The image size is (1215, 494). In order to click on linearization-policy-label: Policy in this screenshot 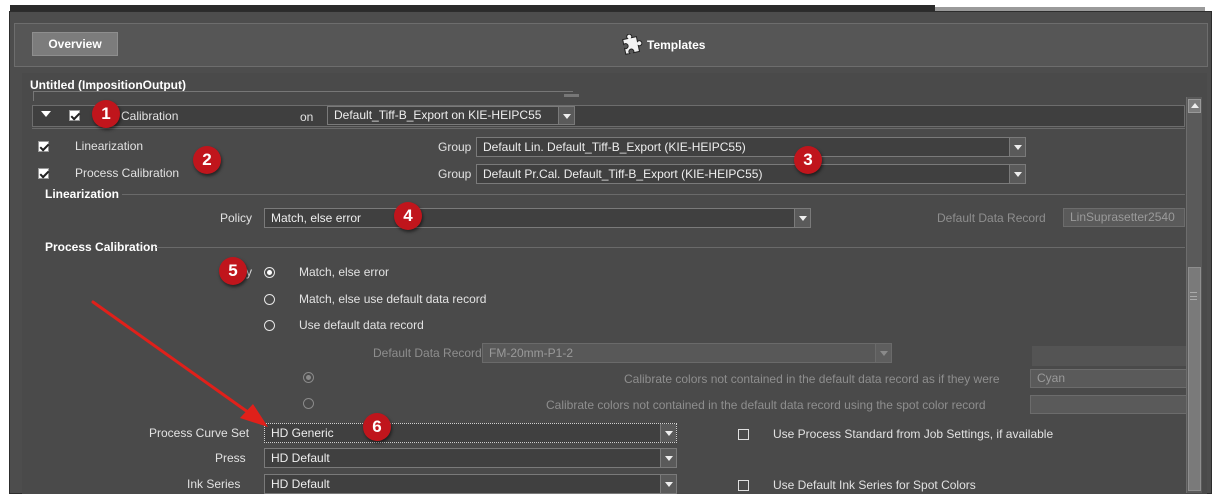, I will do `click(236, 218)`.